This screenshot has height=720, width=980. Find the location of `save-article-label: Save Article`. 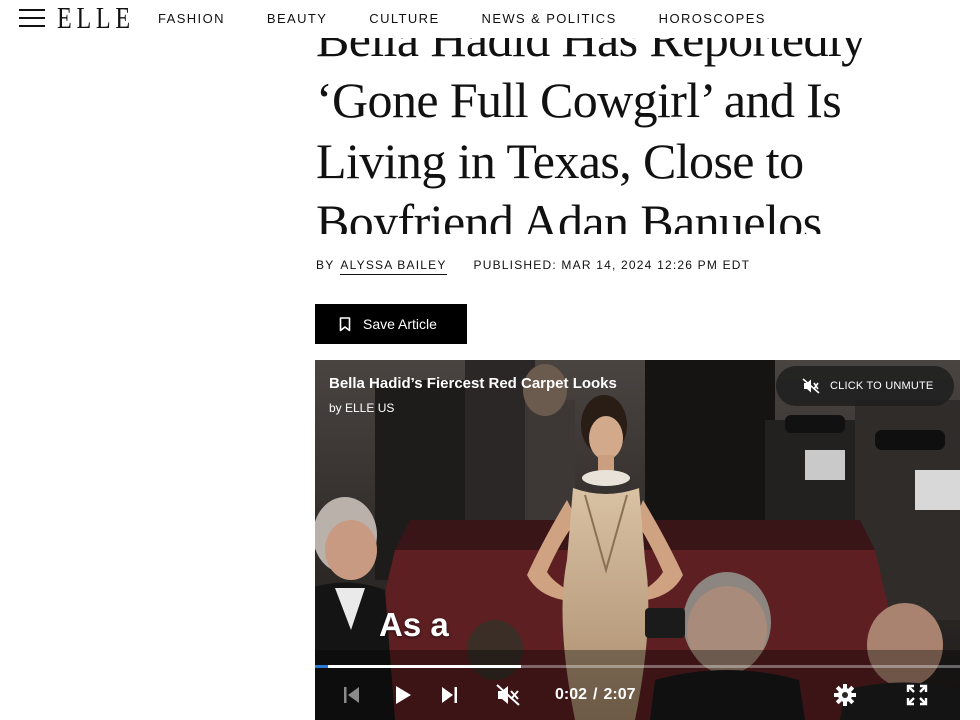

save-article-label: Save Article is located at coordinates (400, 324).